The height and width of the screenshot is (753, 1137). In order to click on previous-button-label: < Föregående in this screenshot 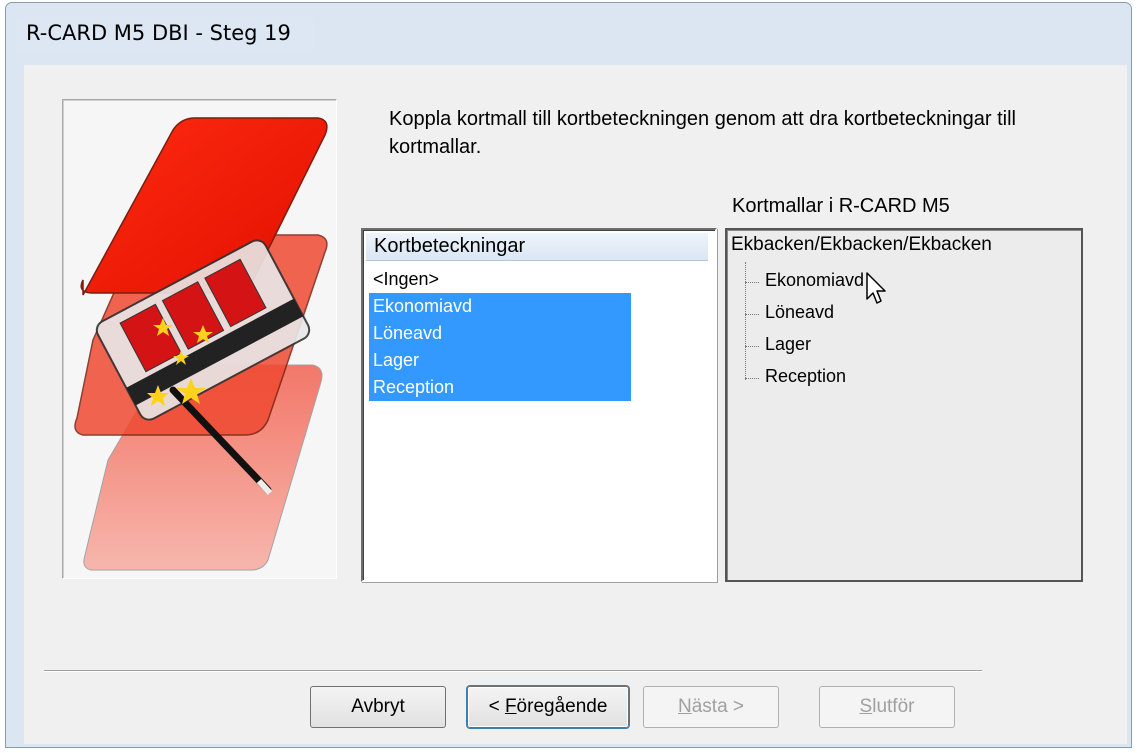, I will do `click(548, 706)`.